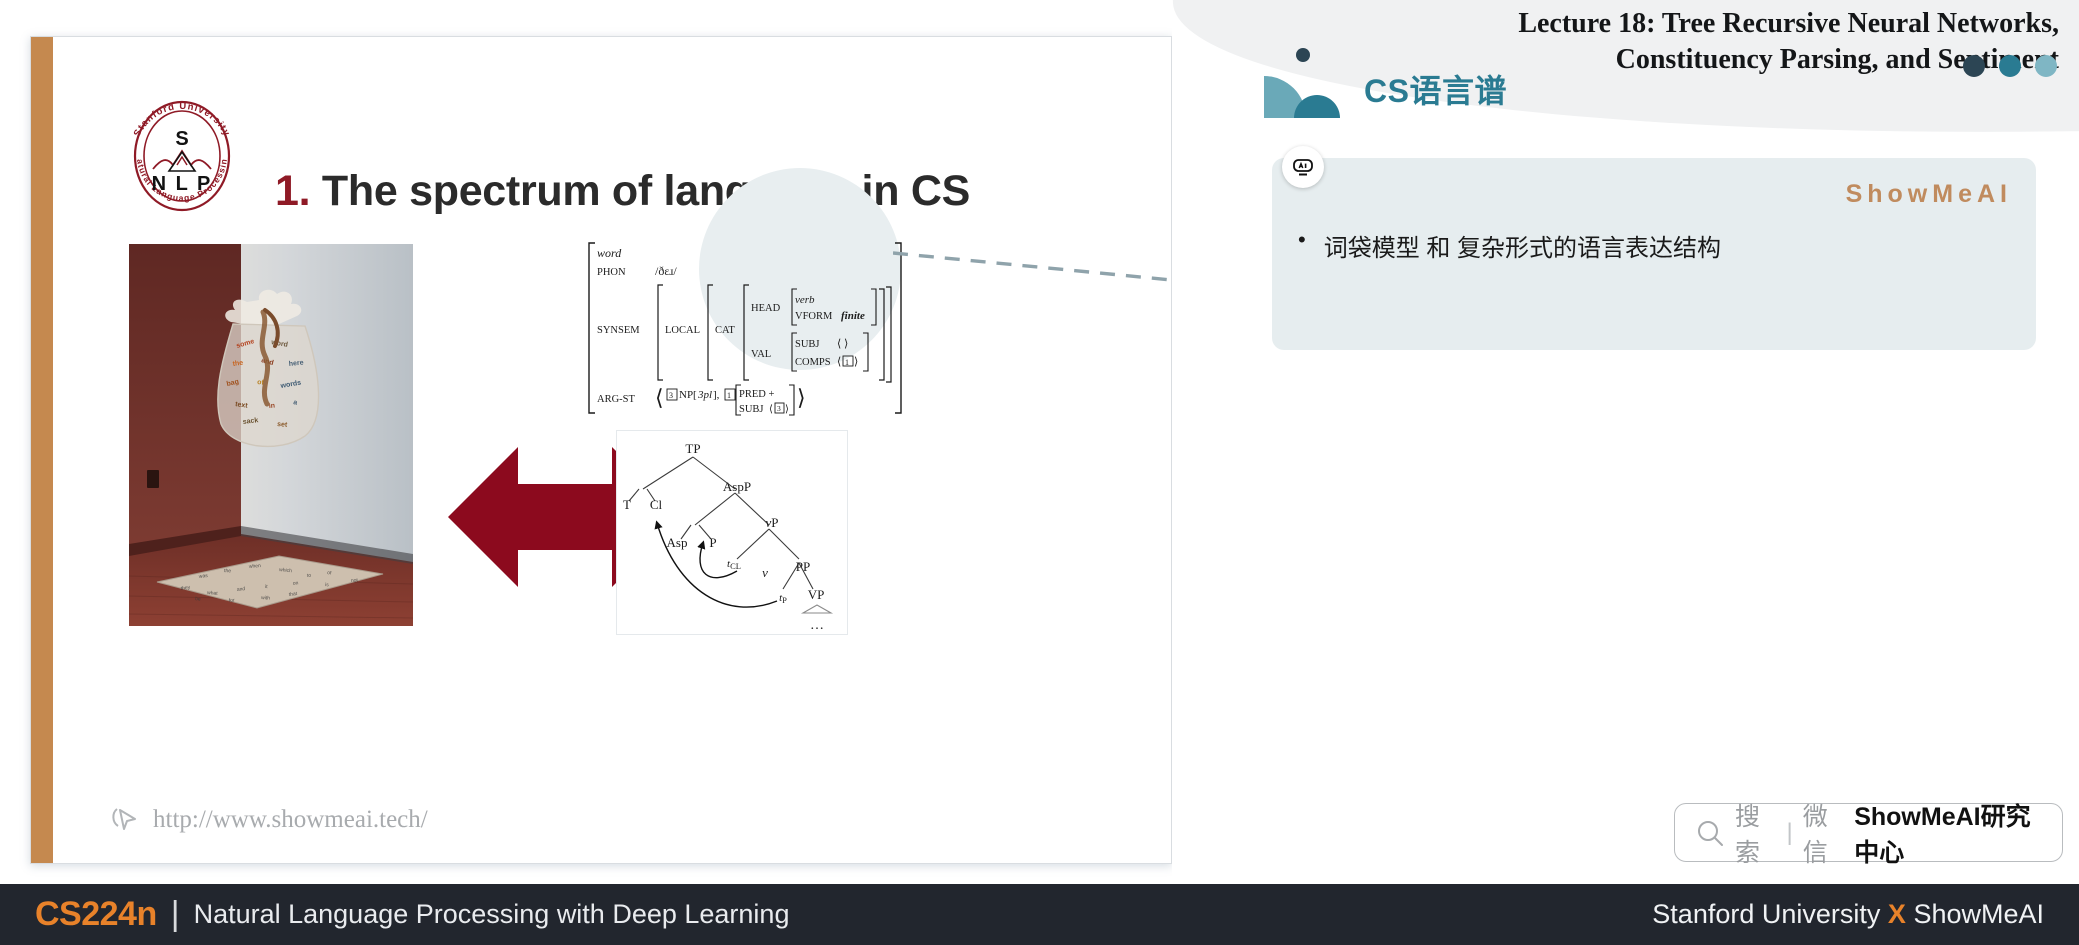  What do you see at coordinates (813, 362) in the screenshot?
I see `svg-text: COMPS` at bounding box center [813, 362].